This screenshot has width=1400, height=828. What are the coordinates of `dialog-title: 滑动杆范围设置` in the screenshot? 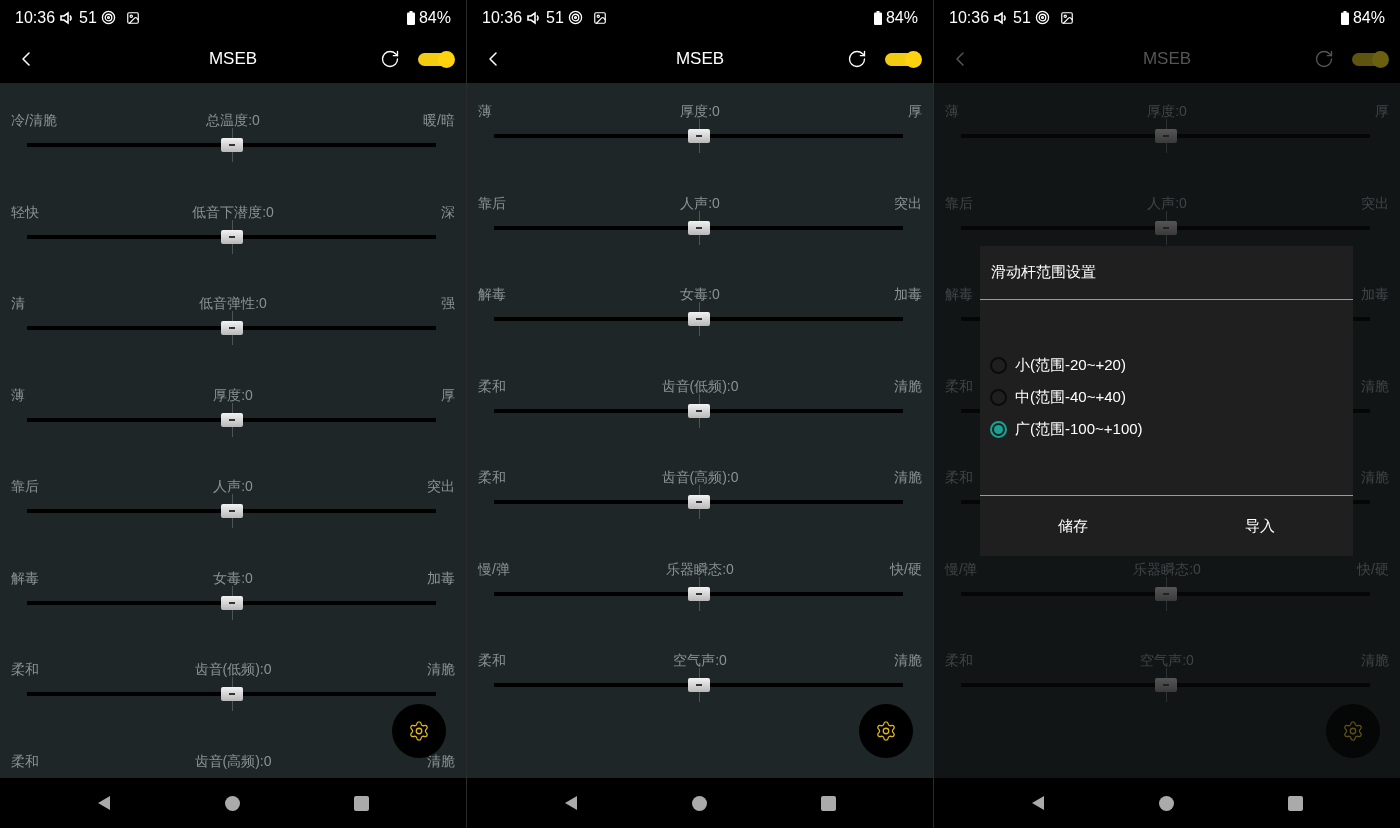 It's located at (1043, 272).